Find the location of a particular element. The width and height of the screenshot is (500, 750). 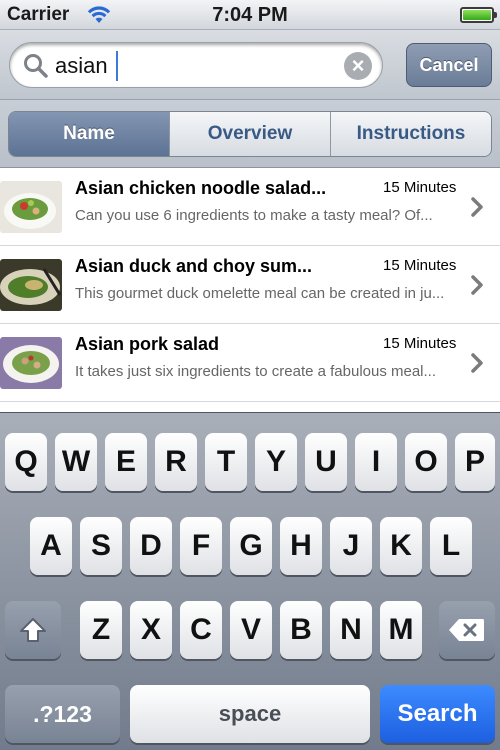

key-n: N is located at coordinates (351, 630).